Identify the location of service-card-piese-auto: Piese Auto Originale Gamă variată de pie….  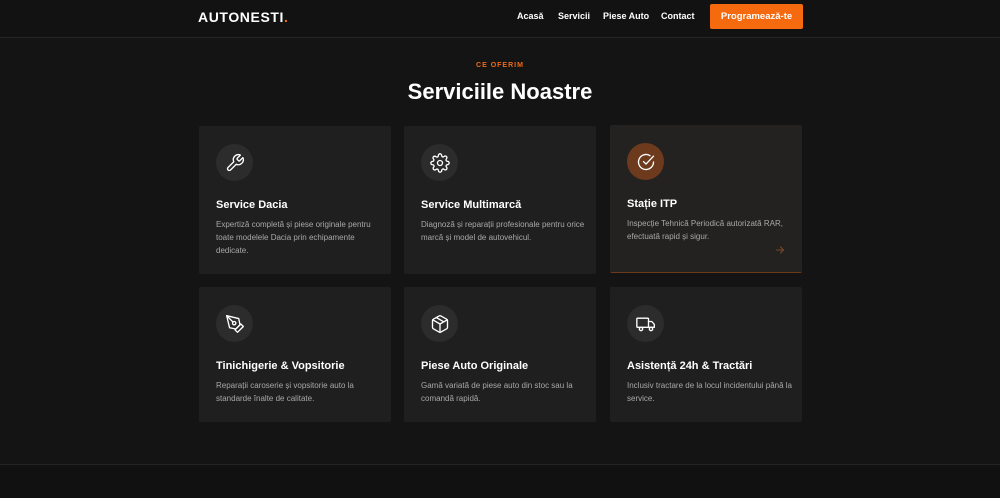
(500, 354).